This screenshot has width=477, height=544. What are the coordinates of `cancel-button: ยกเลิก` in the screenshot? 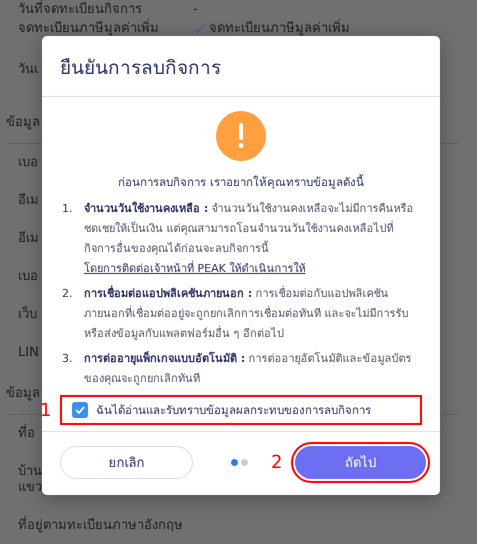 It's located at (126, 462).